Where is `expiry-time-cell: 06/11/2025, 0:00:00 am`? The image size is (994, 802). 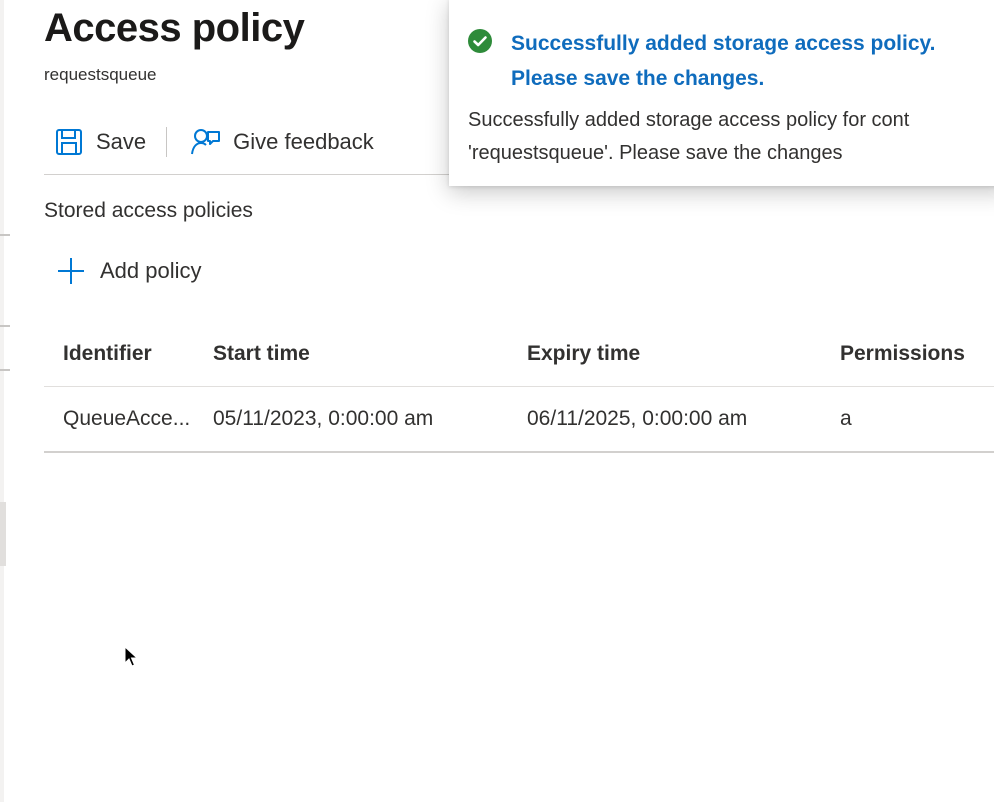
expiry-time-cell: 06/11/2025, 0:00:00 am is located at coordinates (637, 418).